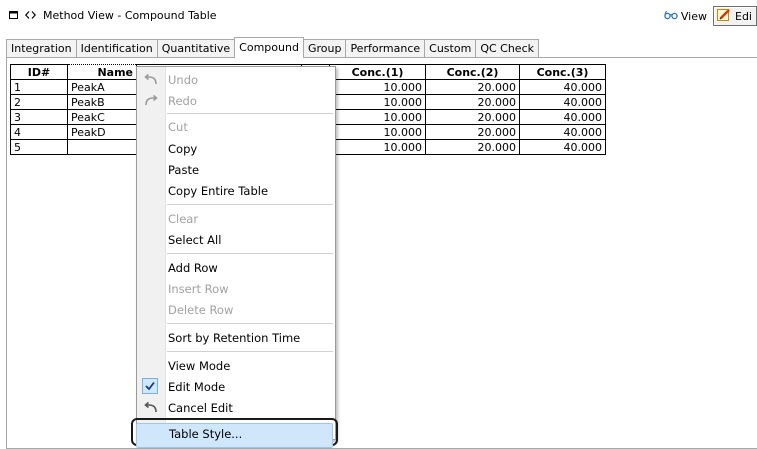 This screenshot has width=757, height=449. I want to click on menu-item-insert-row: Insert Row, so click(236, 289).